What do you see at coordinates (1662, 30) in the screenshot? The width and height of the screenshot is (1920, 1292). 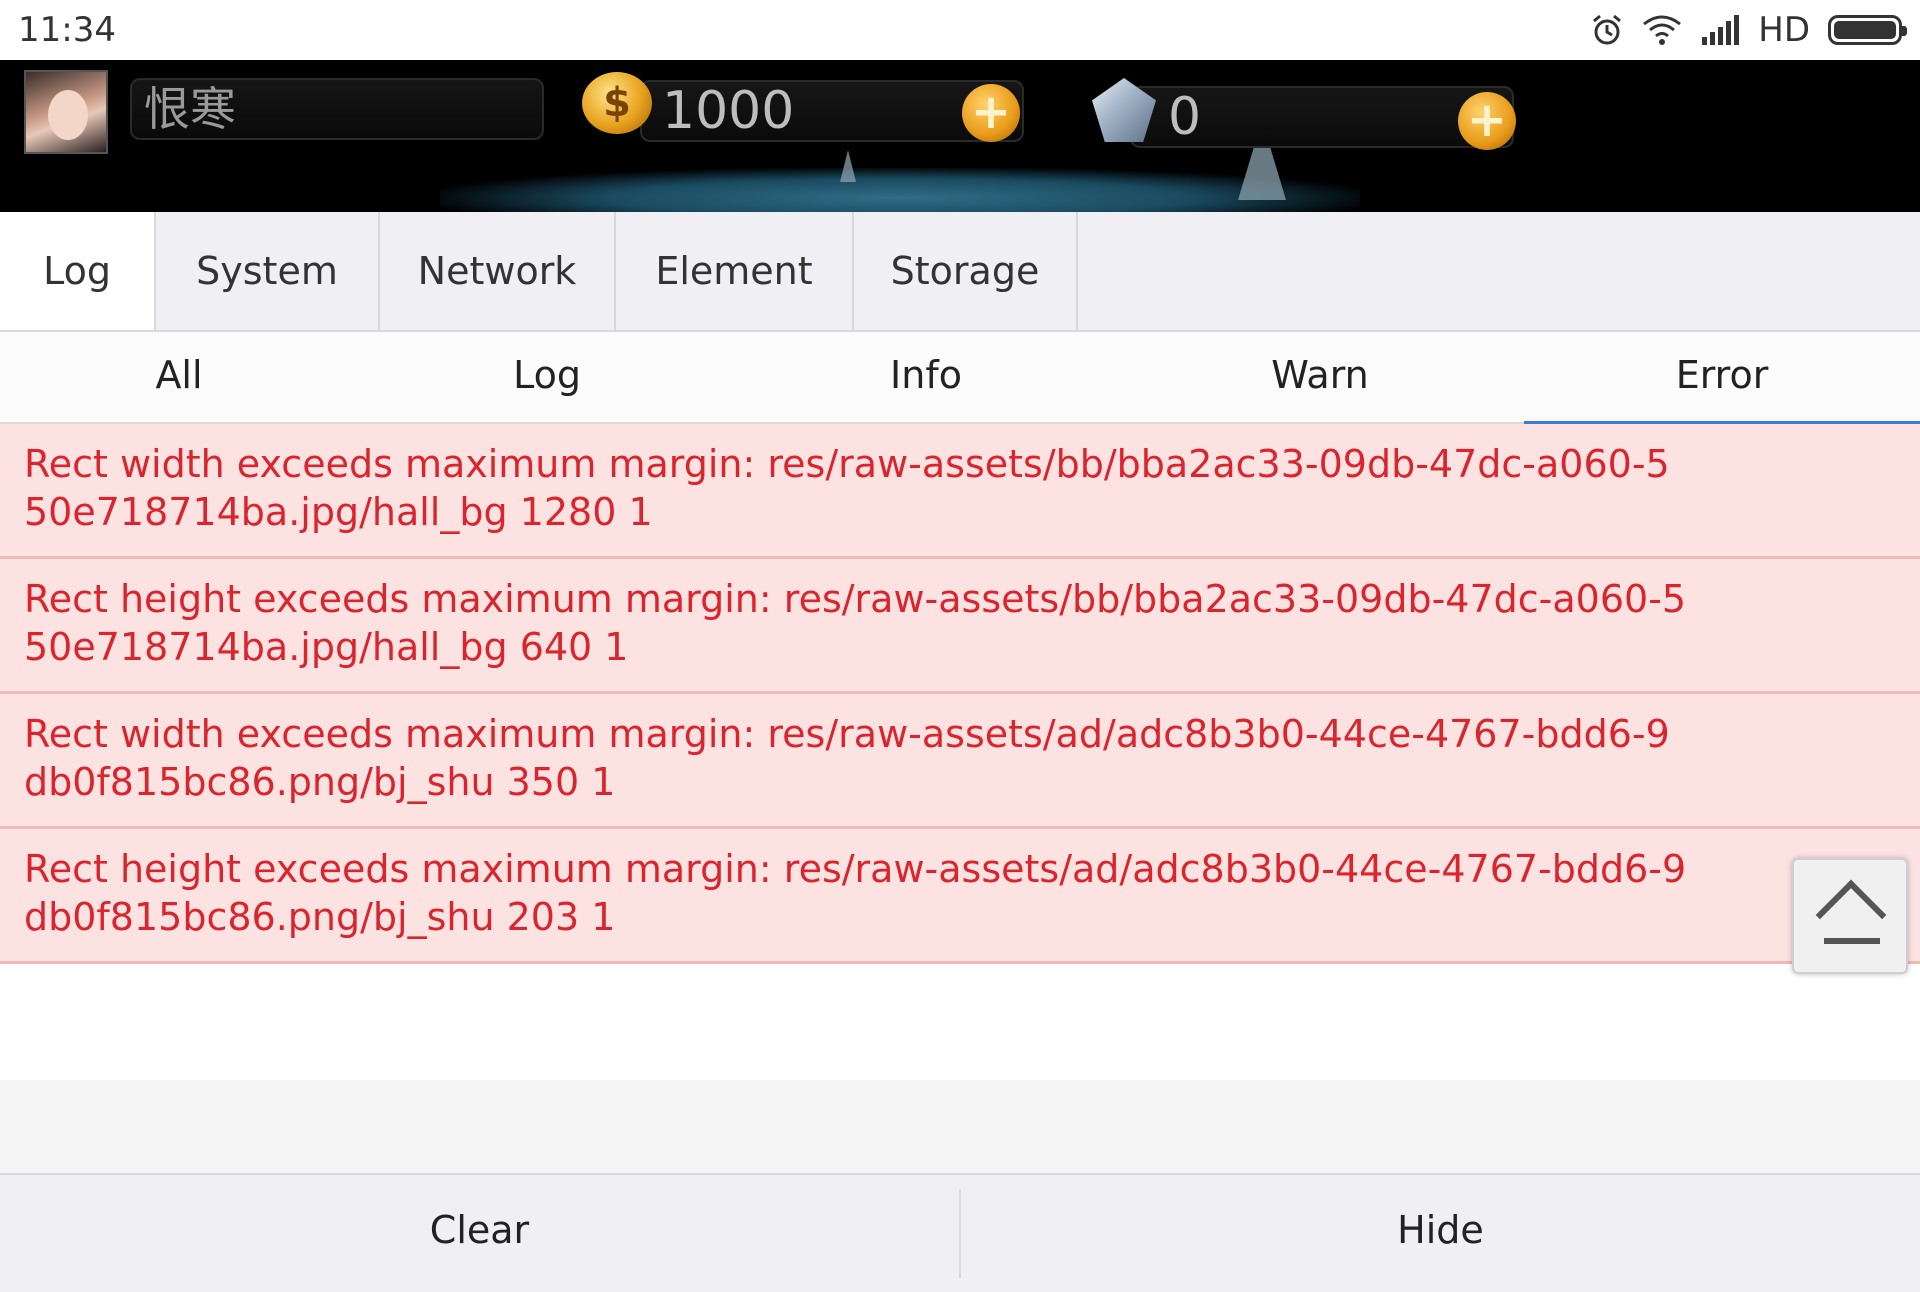 I see `wifi-icon` at bounding box center [1662, 30].